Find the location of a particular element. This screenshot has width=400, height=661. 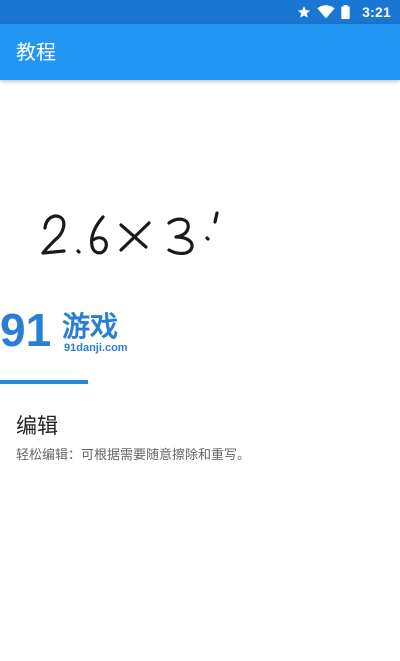

status-icons: 3:21 is located at coordinates (344, 12).